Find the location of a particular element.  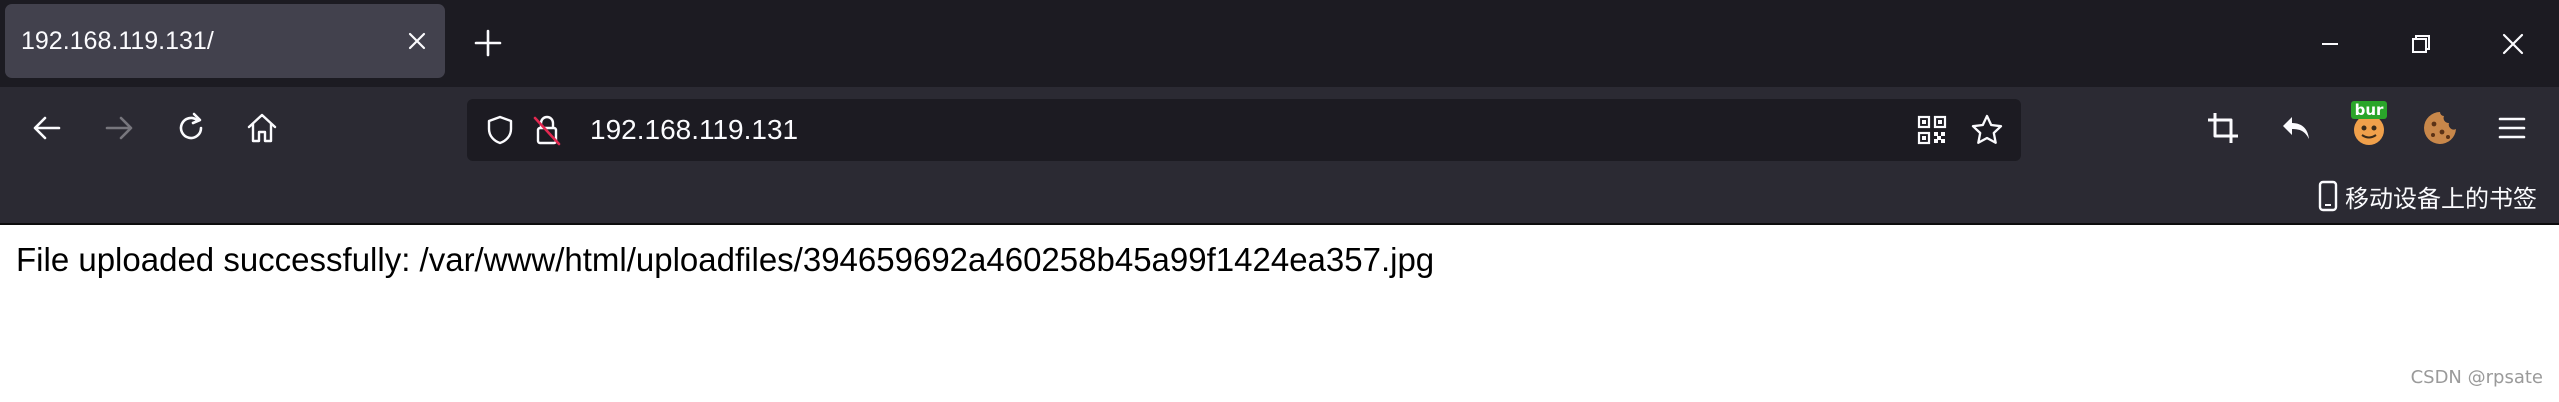

insecure-lock-icon is located at coordinates (547, 130).